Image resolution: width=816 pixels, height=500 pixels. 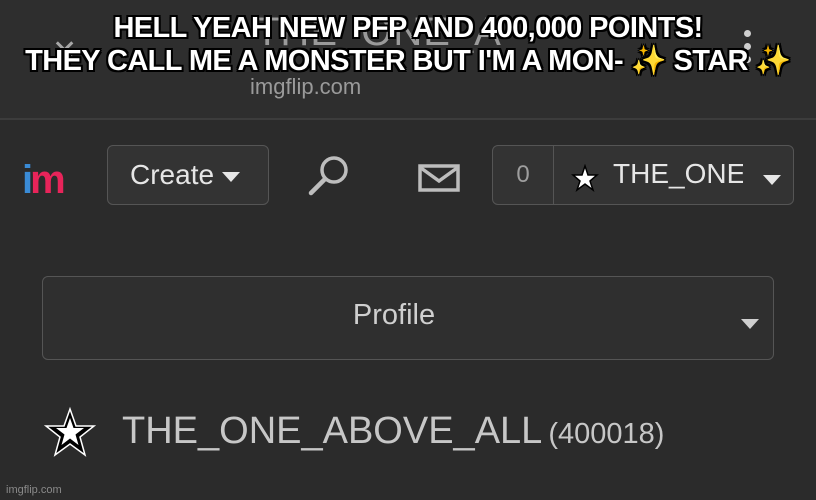 What do you see at coordinates (34, 490) in the screenshot?
I see `watermark: imgflip.com` at bounding box center [34, 490].